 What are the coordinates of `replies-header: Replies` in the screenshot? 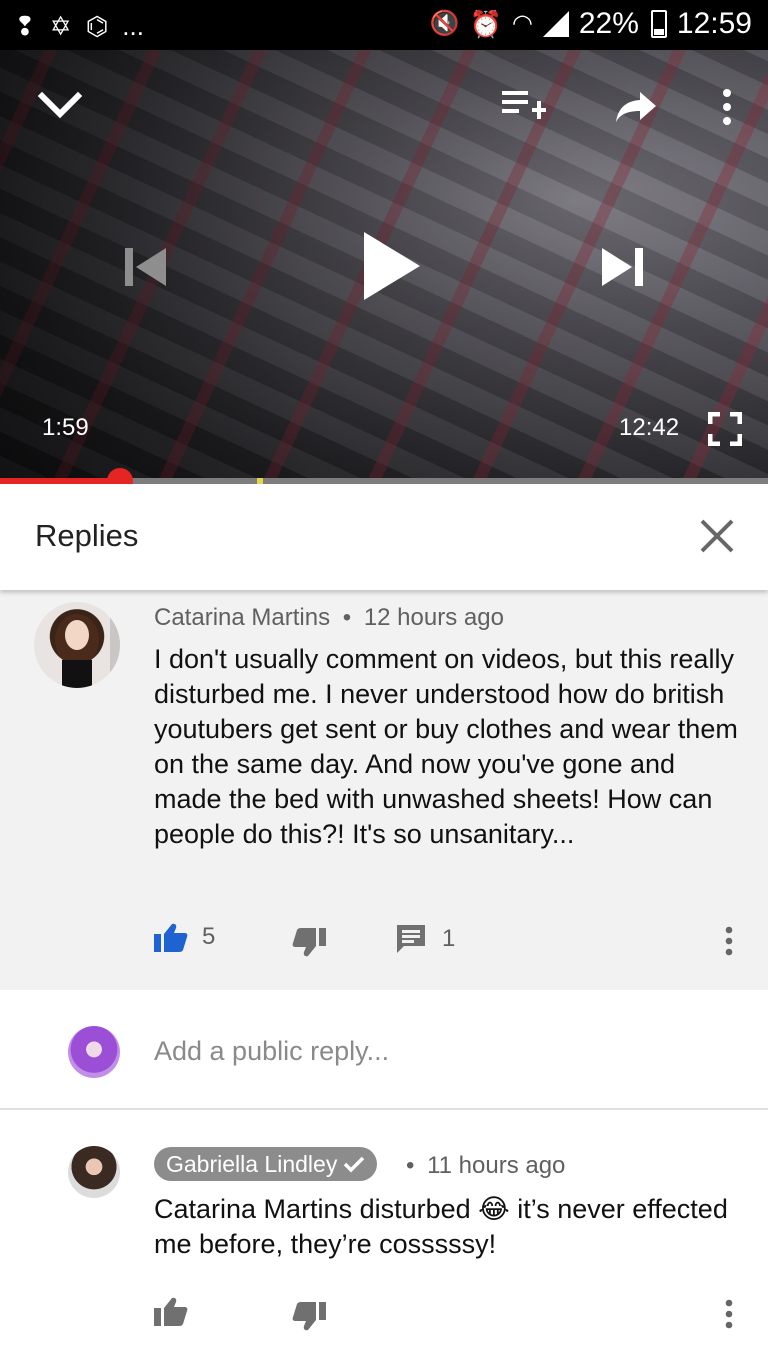 It's located at (384, 537).